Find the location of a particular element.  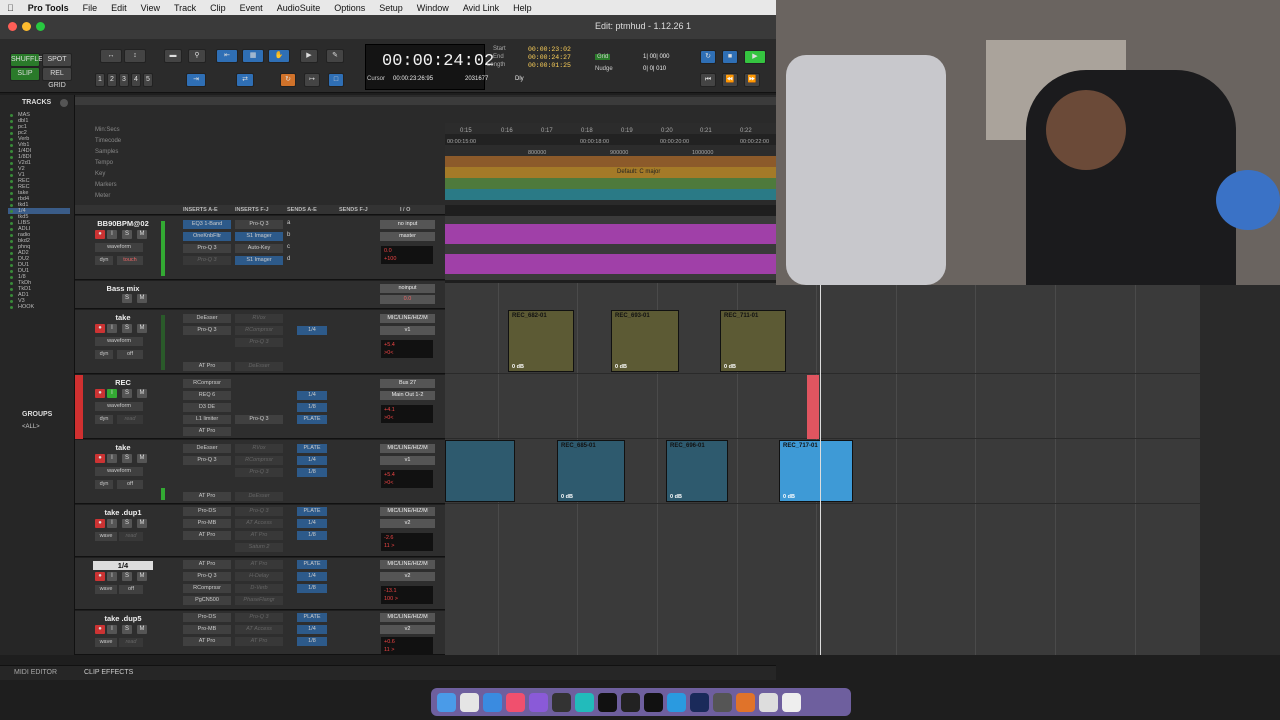

zoom-preset-5: 5 is located at coordinates (148, 80).